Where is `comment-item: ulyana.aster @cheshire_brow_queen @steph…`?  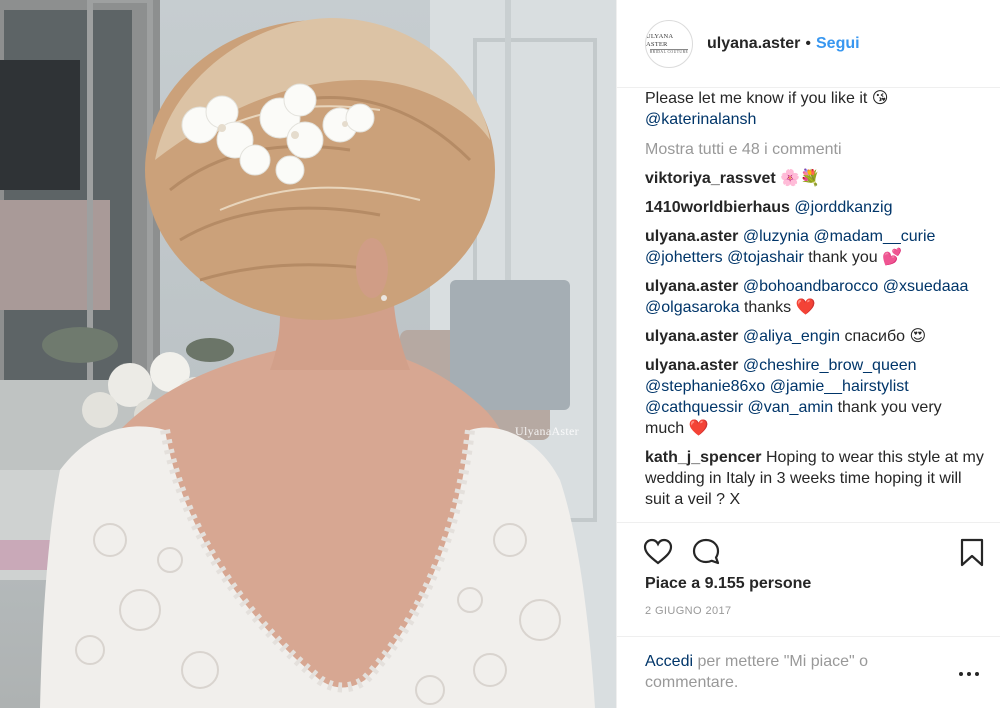
comment-item: ulyana.aster @cheshire_brow_queen @steph… is located at coordinates (815, 397).